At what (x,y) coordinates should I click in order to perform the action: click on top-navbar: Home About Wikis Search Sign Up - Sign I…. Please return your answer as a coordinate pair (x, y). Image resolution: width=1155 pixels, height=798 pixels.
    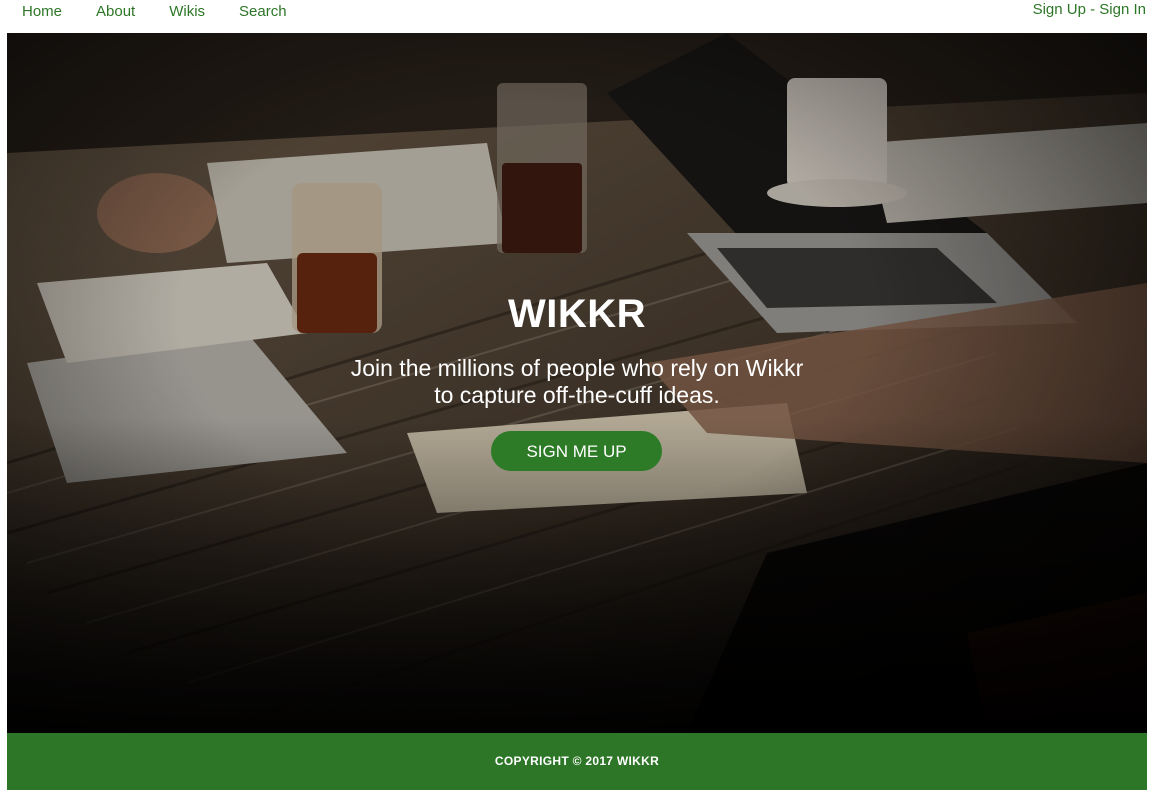
    Looking at the image, I should click on (577, 16).